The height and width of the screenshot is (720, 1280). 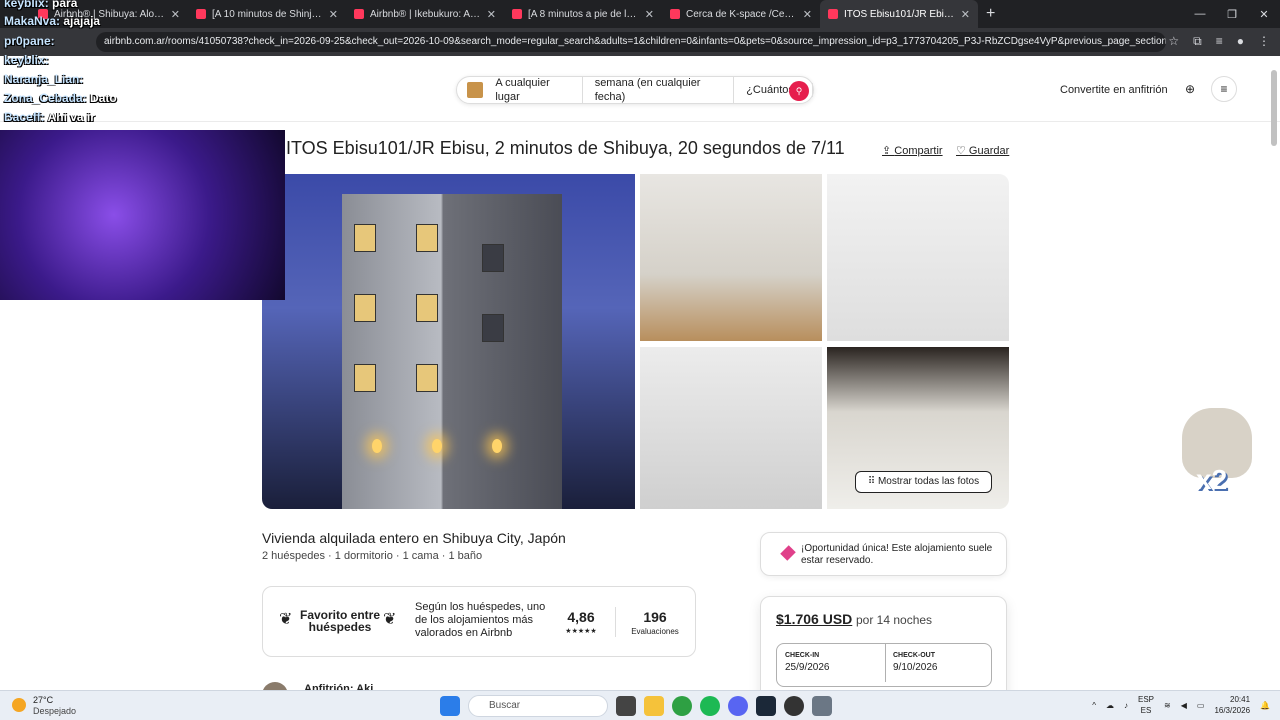 I want to click on microphone-icon: ♪, so click(x=1126, y=705).